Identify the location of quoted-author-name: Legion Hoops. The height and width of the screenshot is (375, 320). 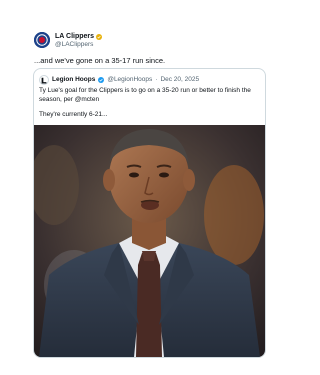
(73, 80).